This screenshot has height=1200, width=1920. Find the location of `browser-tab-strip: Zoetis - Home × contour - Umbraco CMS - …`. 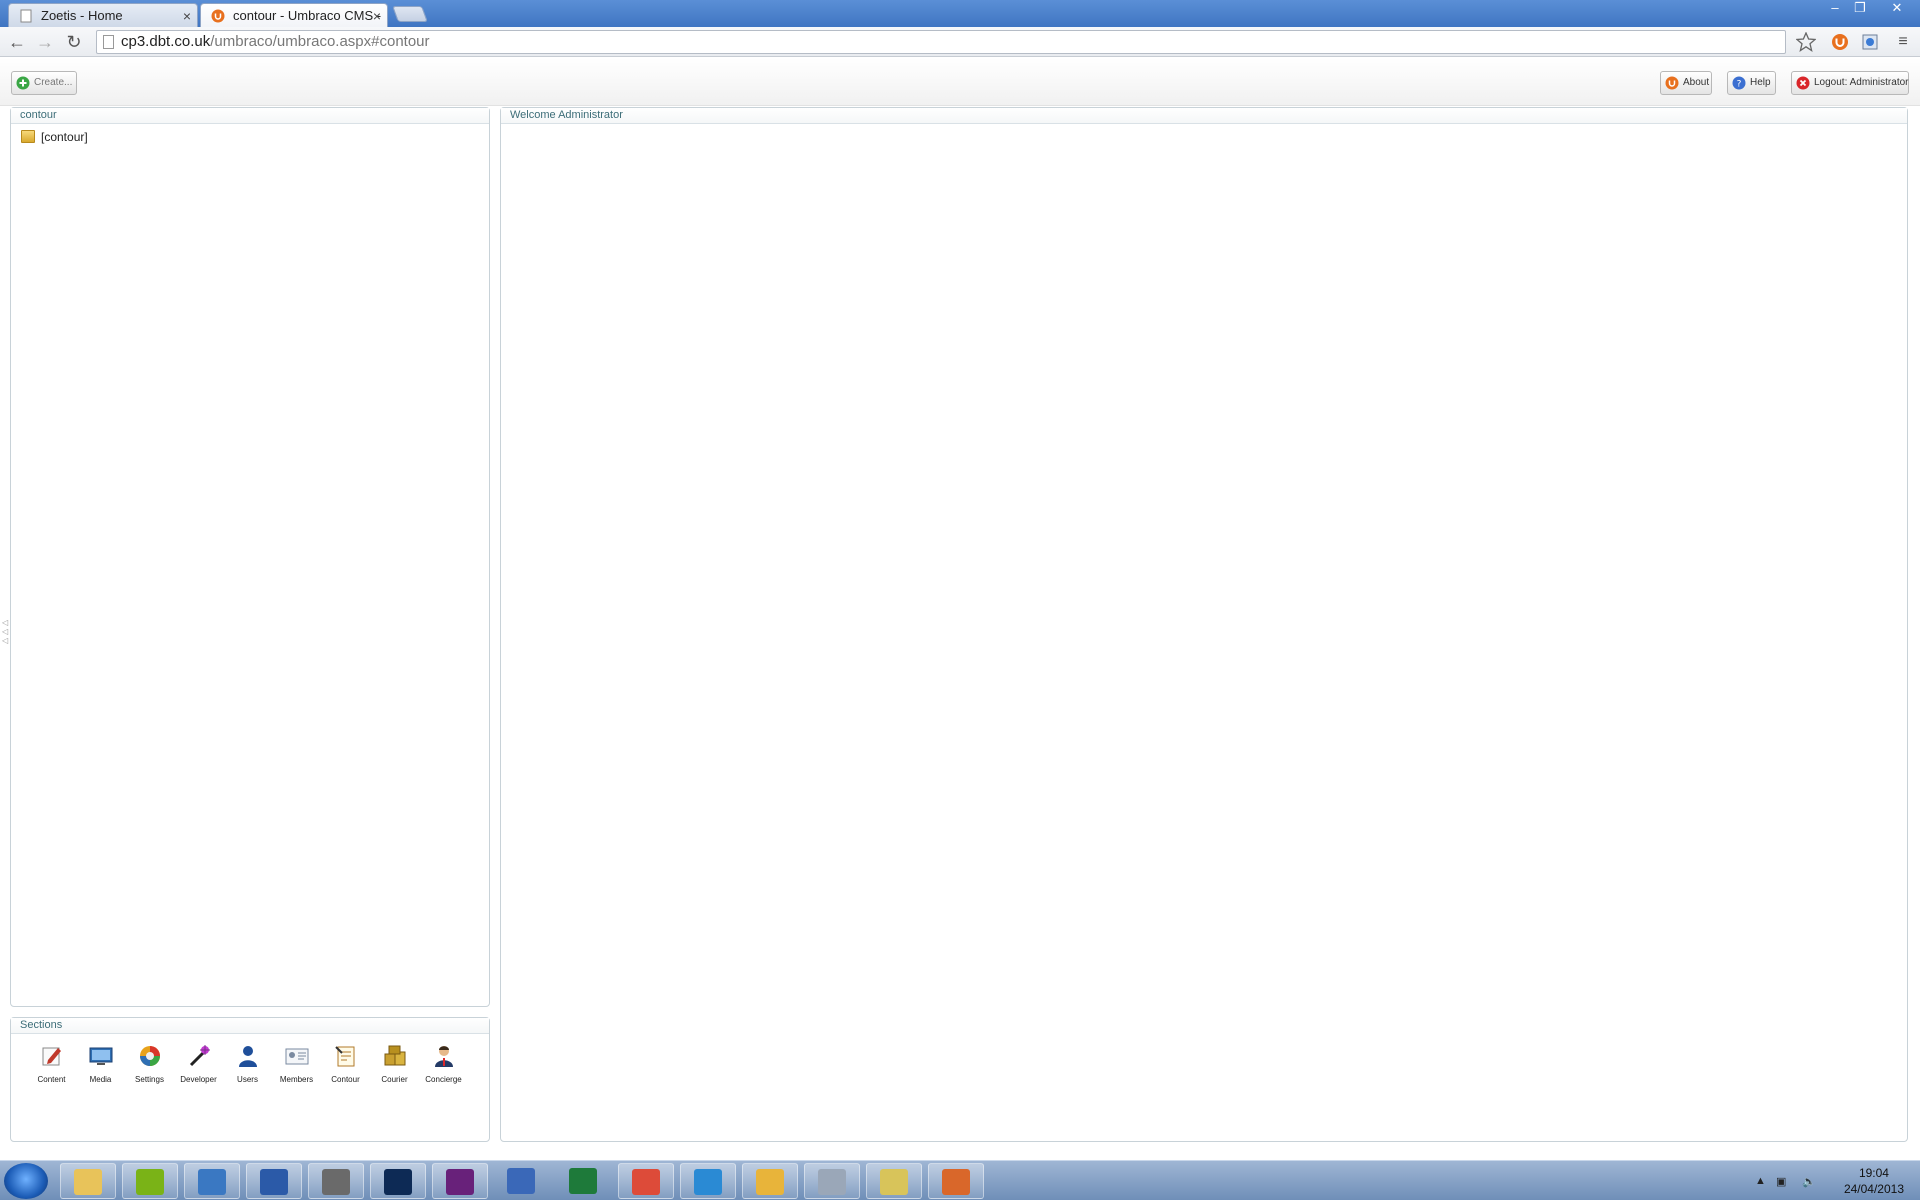

browser-tab-strip: Zoetis - Home × contour - Umbraco CMS - … is located at coordinates (960, 13).